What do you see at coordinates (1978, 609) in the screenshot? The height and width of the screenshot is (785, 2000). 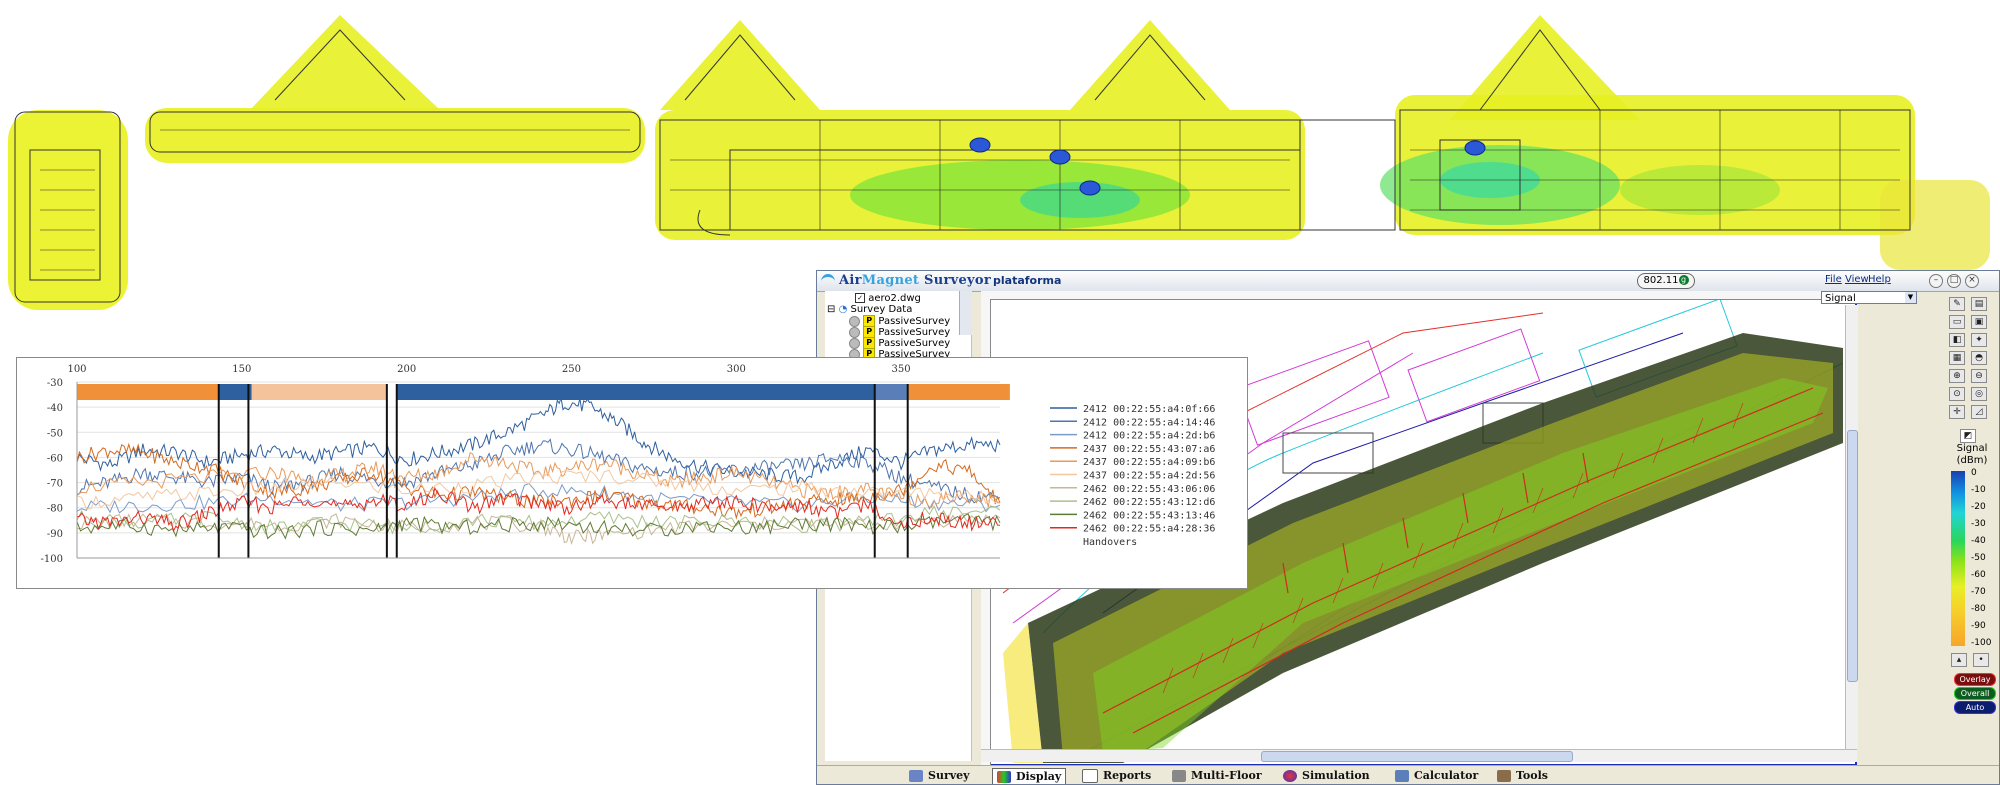 I see `legend-tick: -80` at bounding box center [1978, 609].